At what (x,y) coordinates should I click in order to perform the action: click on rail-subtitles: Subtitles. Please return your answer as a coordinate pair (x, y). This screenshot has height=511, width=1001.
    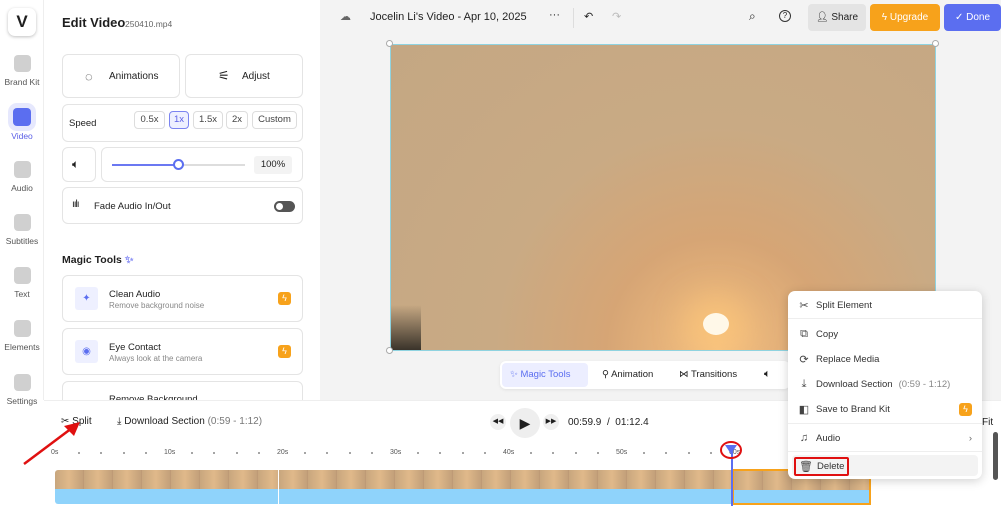
    Looking at the image, I should click on (22, 230).